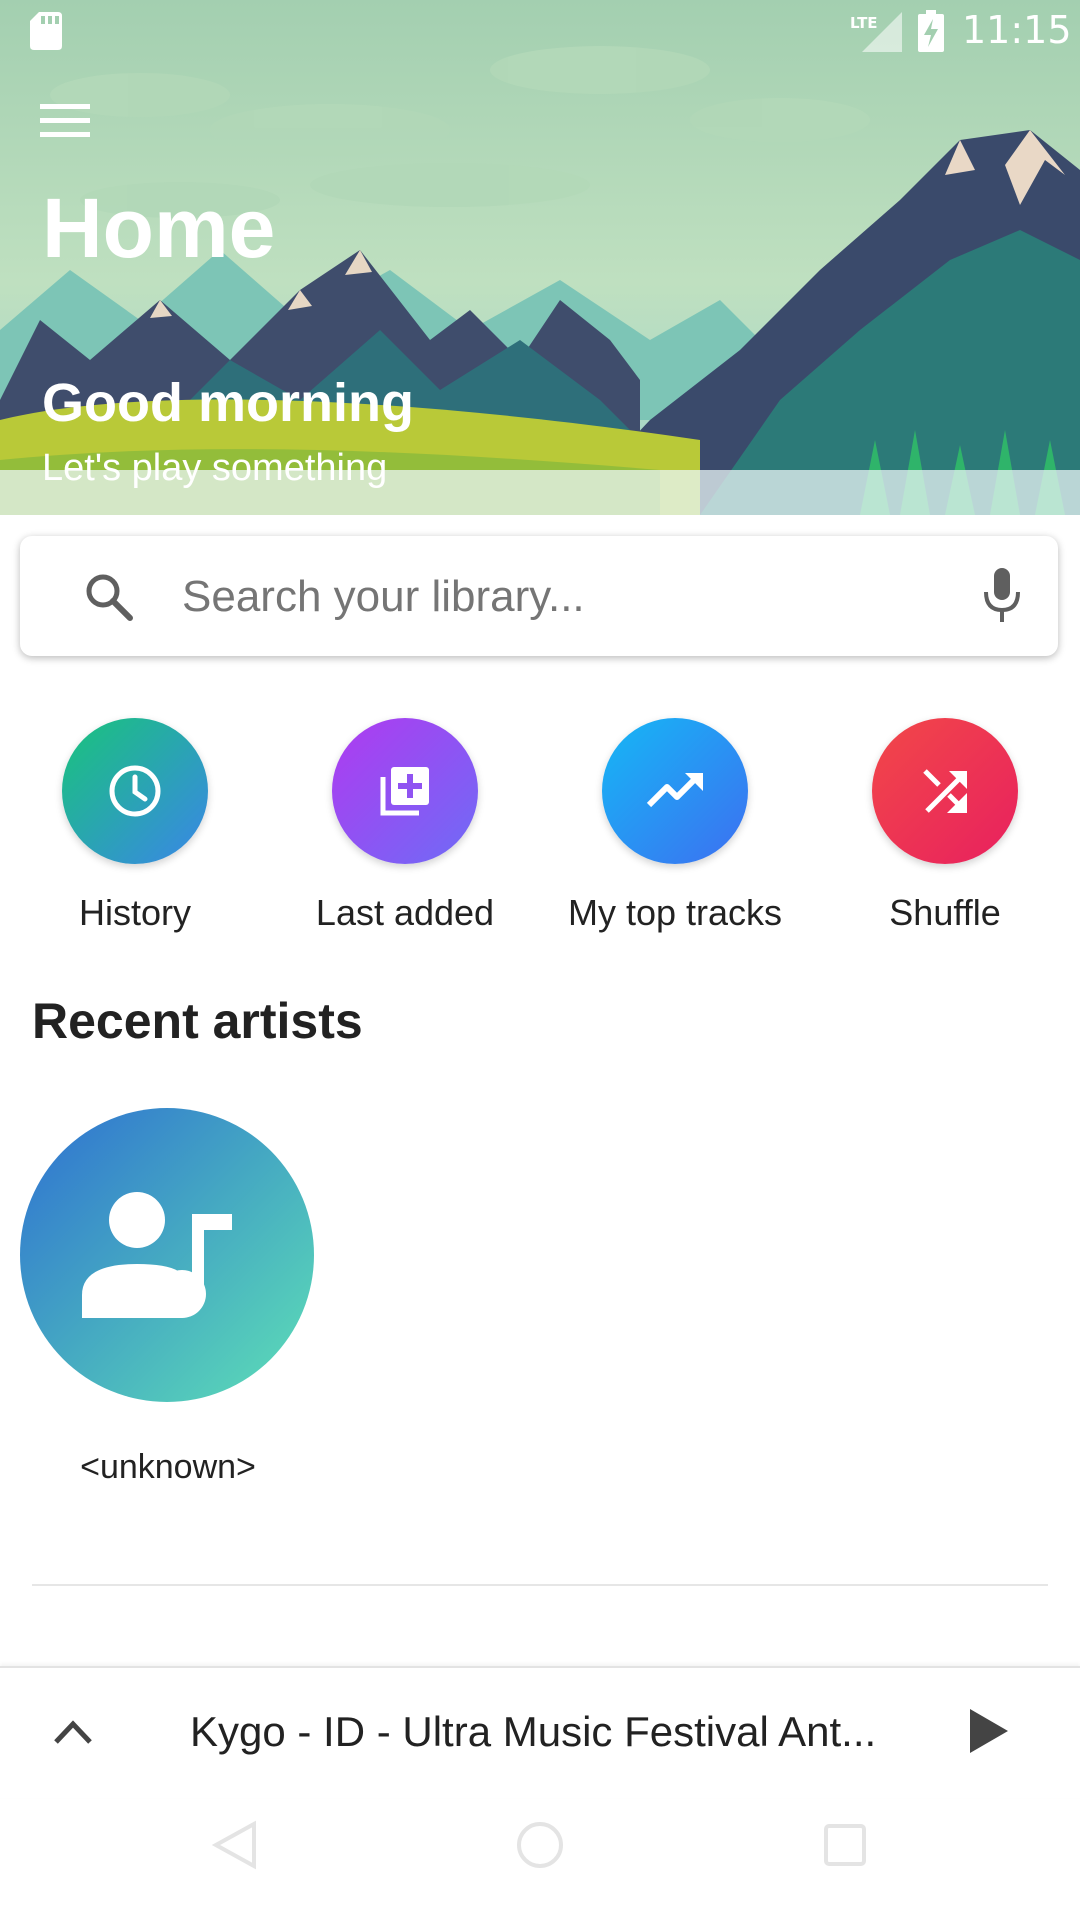 This screenshot has width=1080, height=1920. What do you see at coordinates (562, 597) in the screenshot?
I see `search-input` at bounding box center [562, 597].